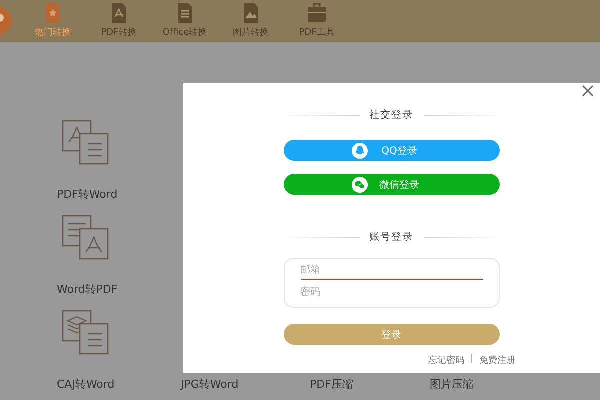 This screenshot has width=600, height=400. What do you see at coordinates (360, 184) in the screenshot?
I see `chat-bubbles-icon` at bounding box center [360, 184].